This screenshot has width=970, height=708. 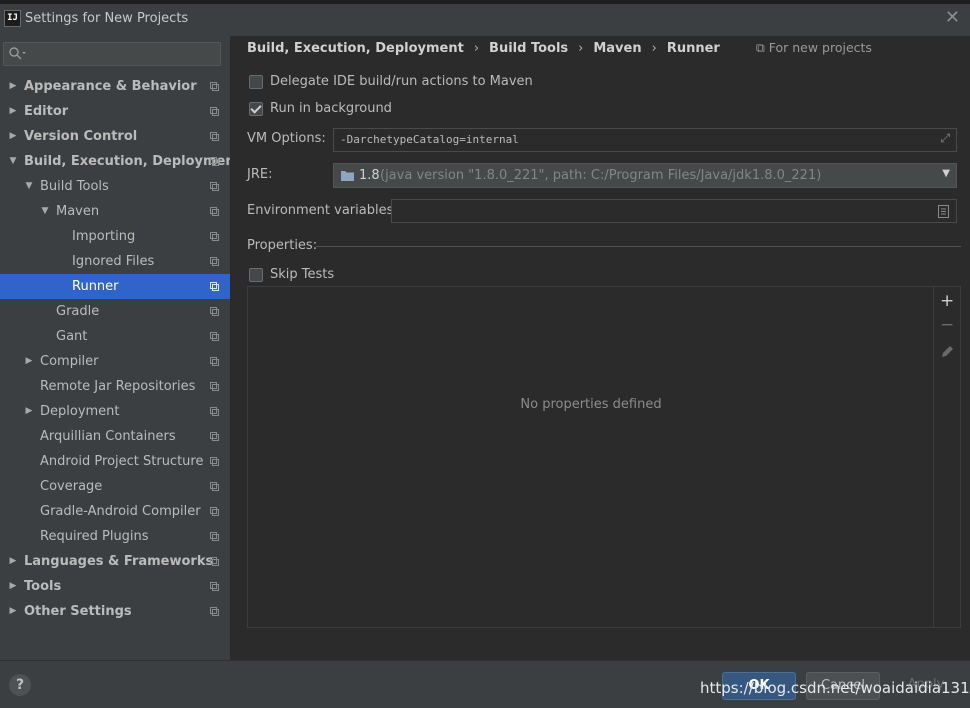 What do you see at coordinates (115, 361) in the screenshot?
I see `sidebar-item: ▶ Compiler` at bounding box center [115, 361].